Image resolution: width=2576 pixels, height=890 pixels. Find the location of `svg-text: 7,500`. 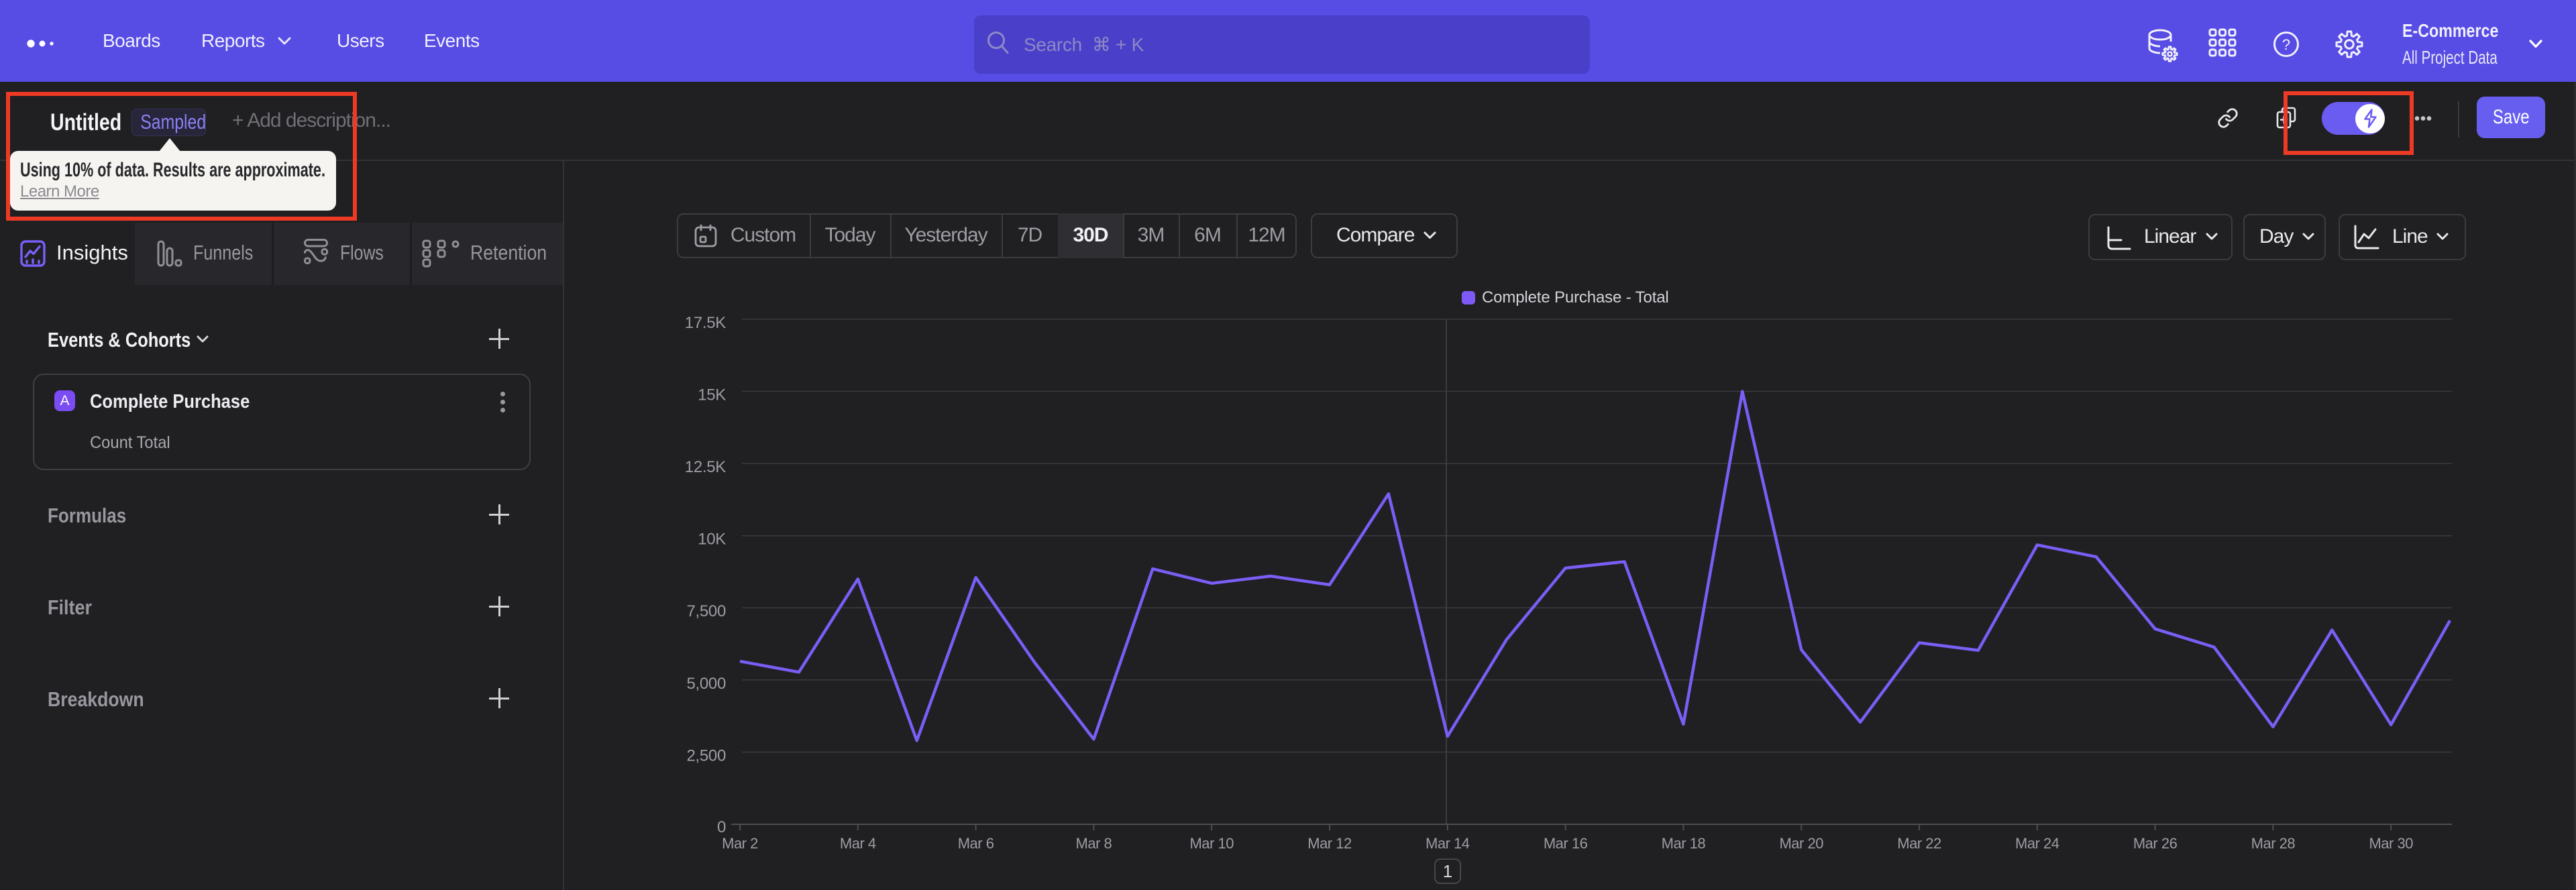

svg-text: 7,500 is located at coordinates (706, 611).